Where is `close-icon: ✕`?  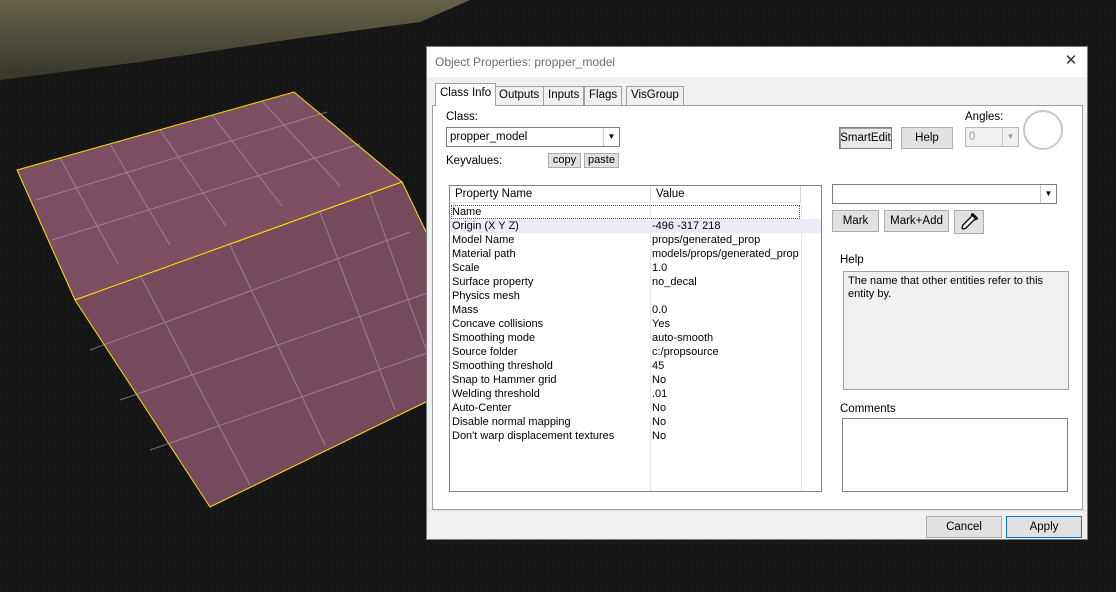 close-icon: ✕ is located at coordinates (1071, 61).